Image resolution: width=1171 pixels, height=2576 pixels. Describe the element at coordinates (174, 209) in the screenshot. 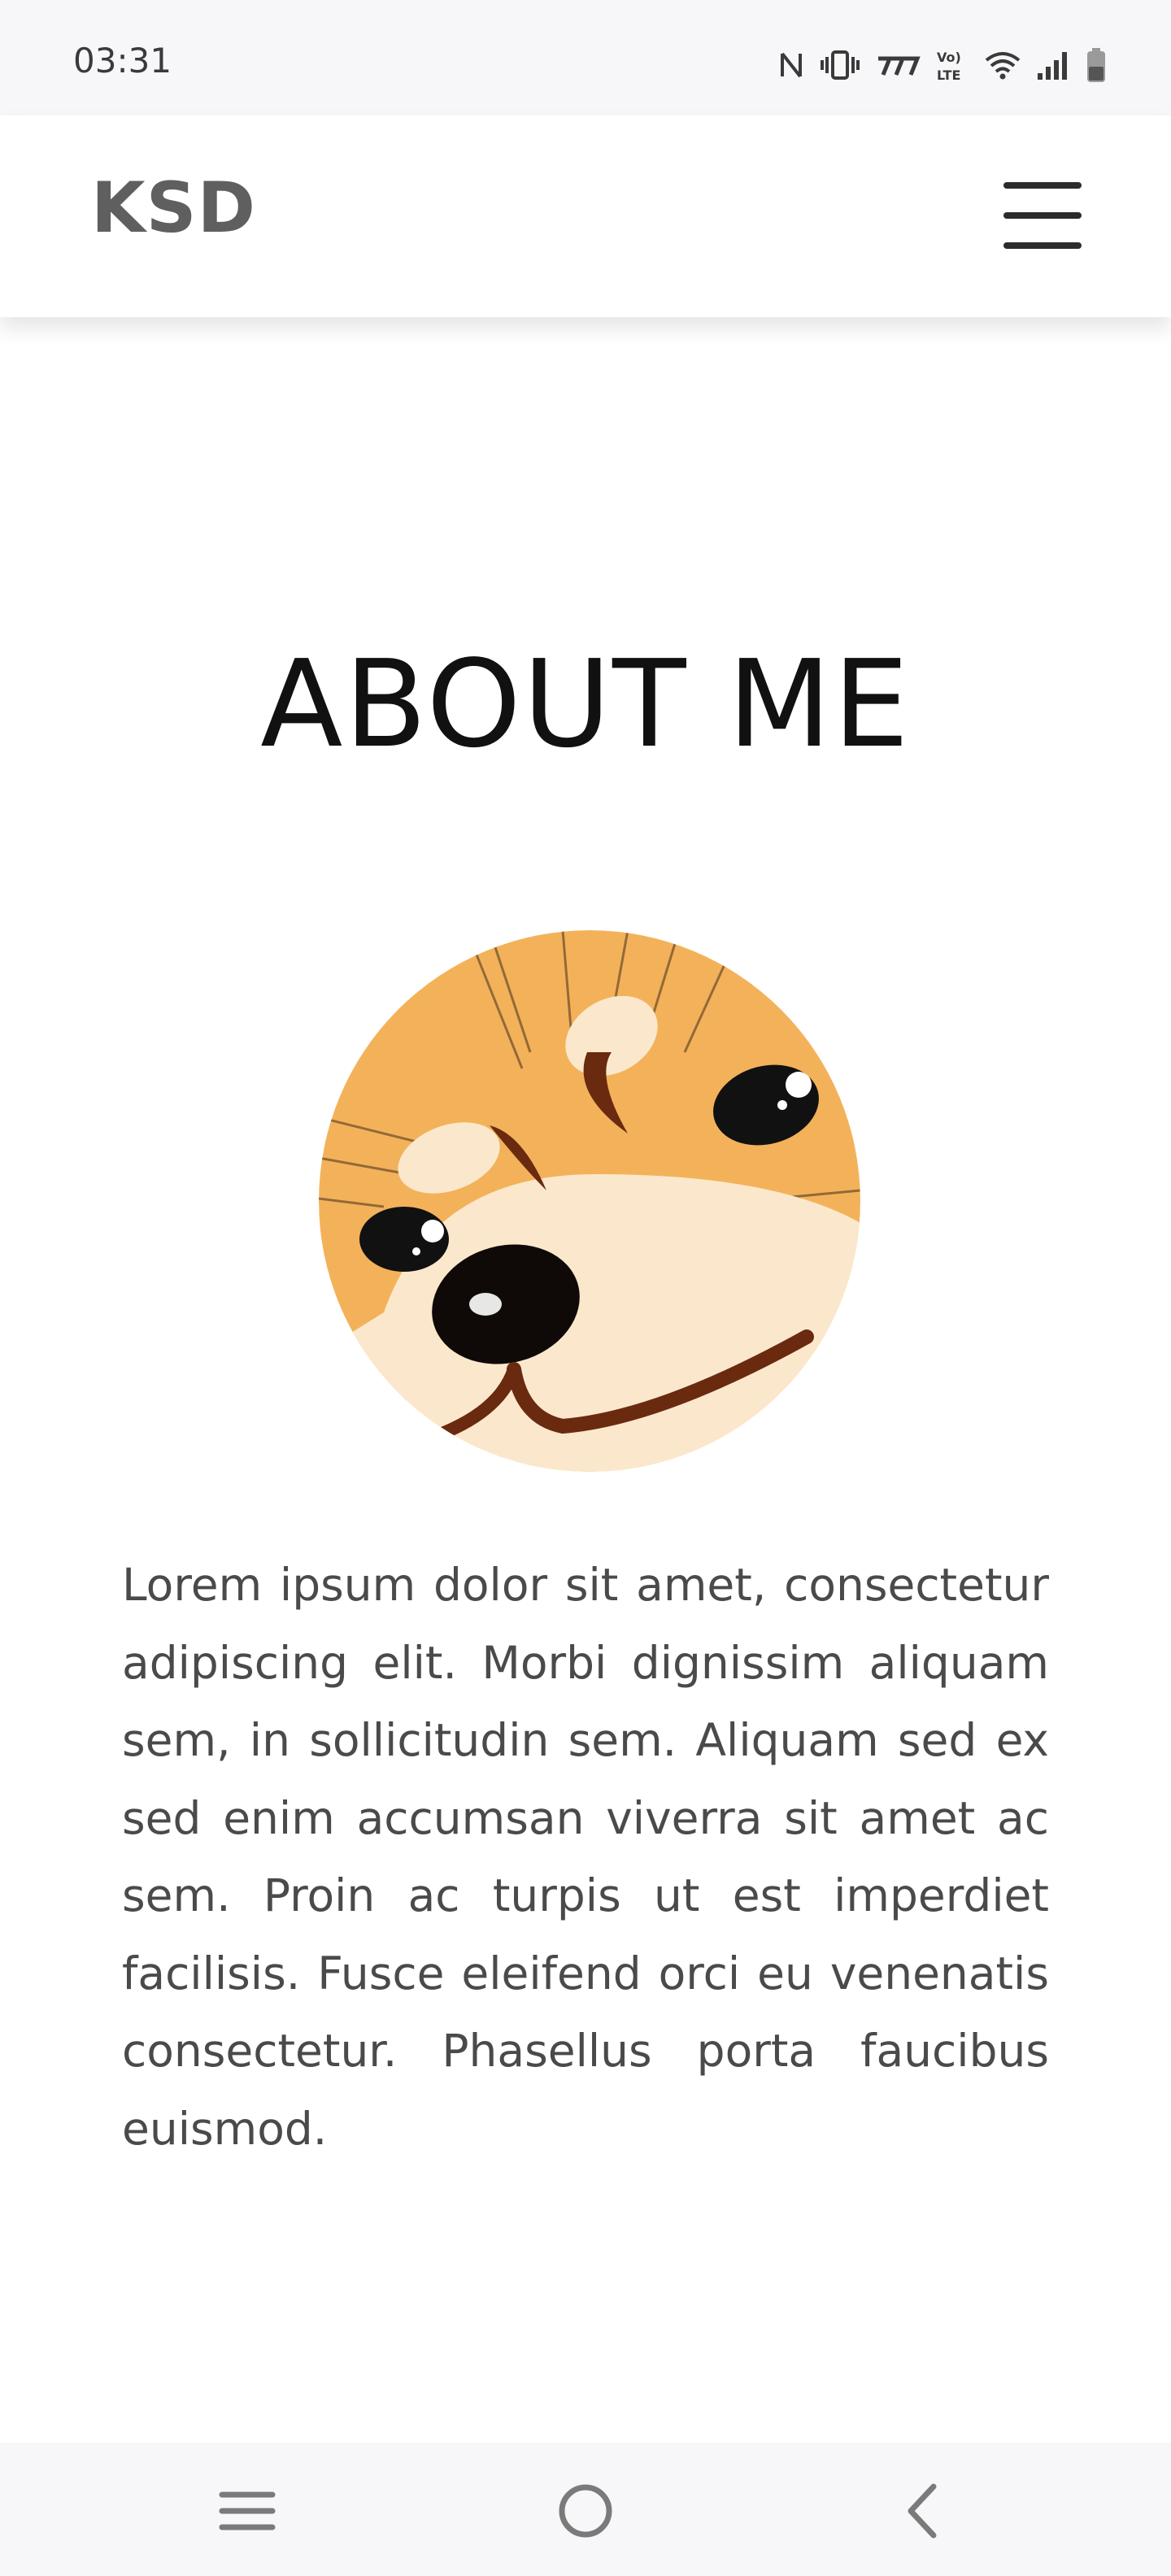

I see `brand-logo: KSD` at that location.